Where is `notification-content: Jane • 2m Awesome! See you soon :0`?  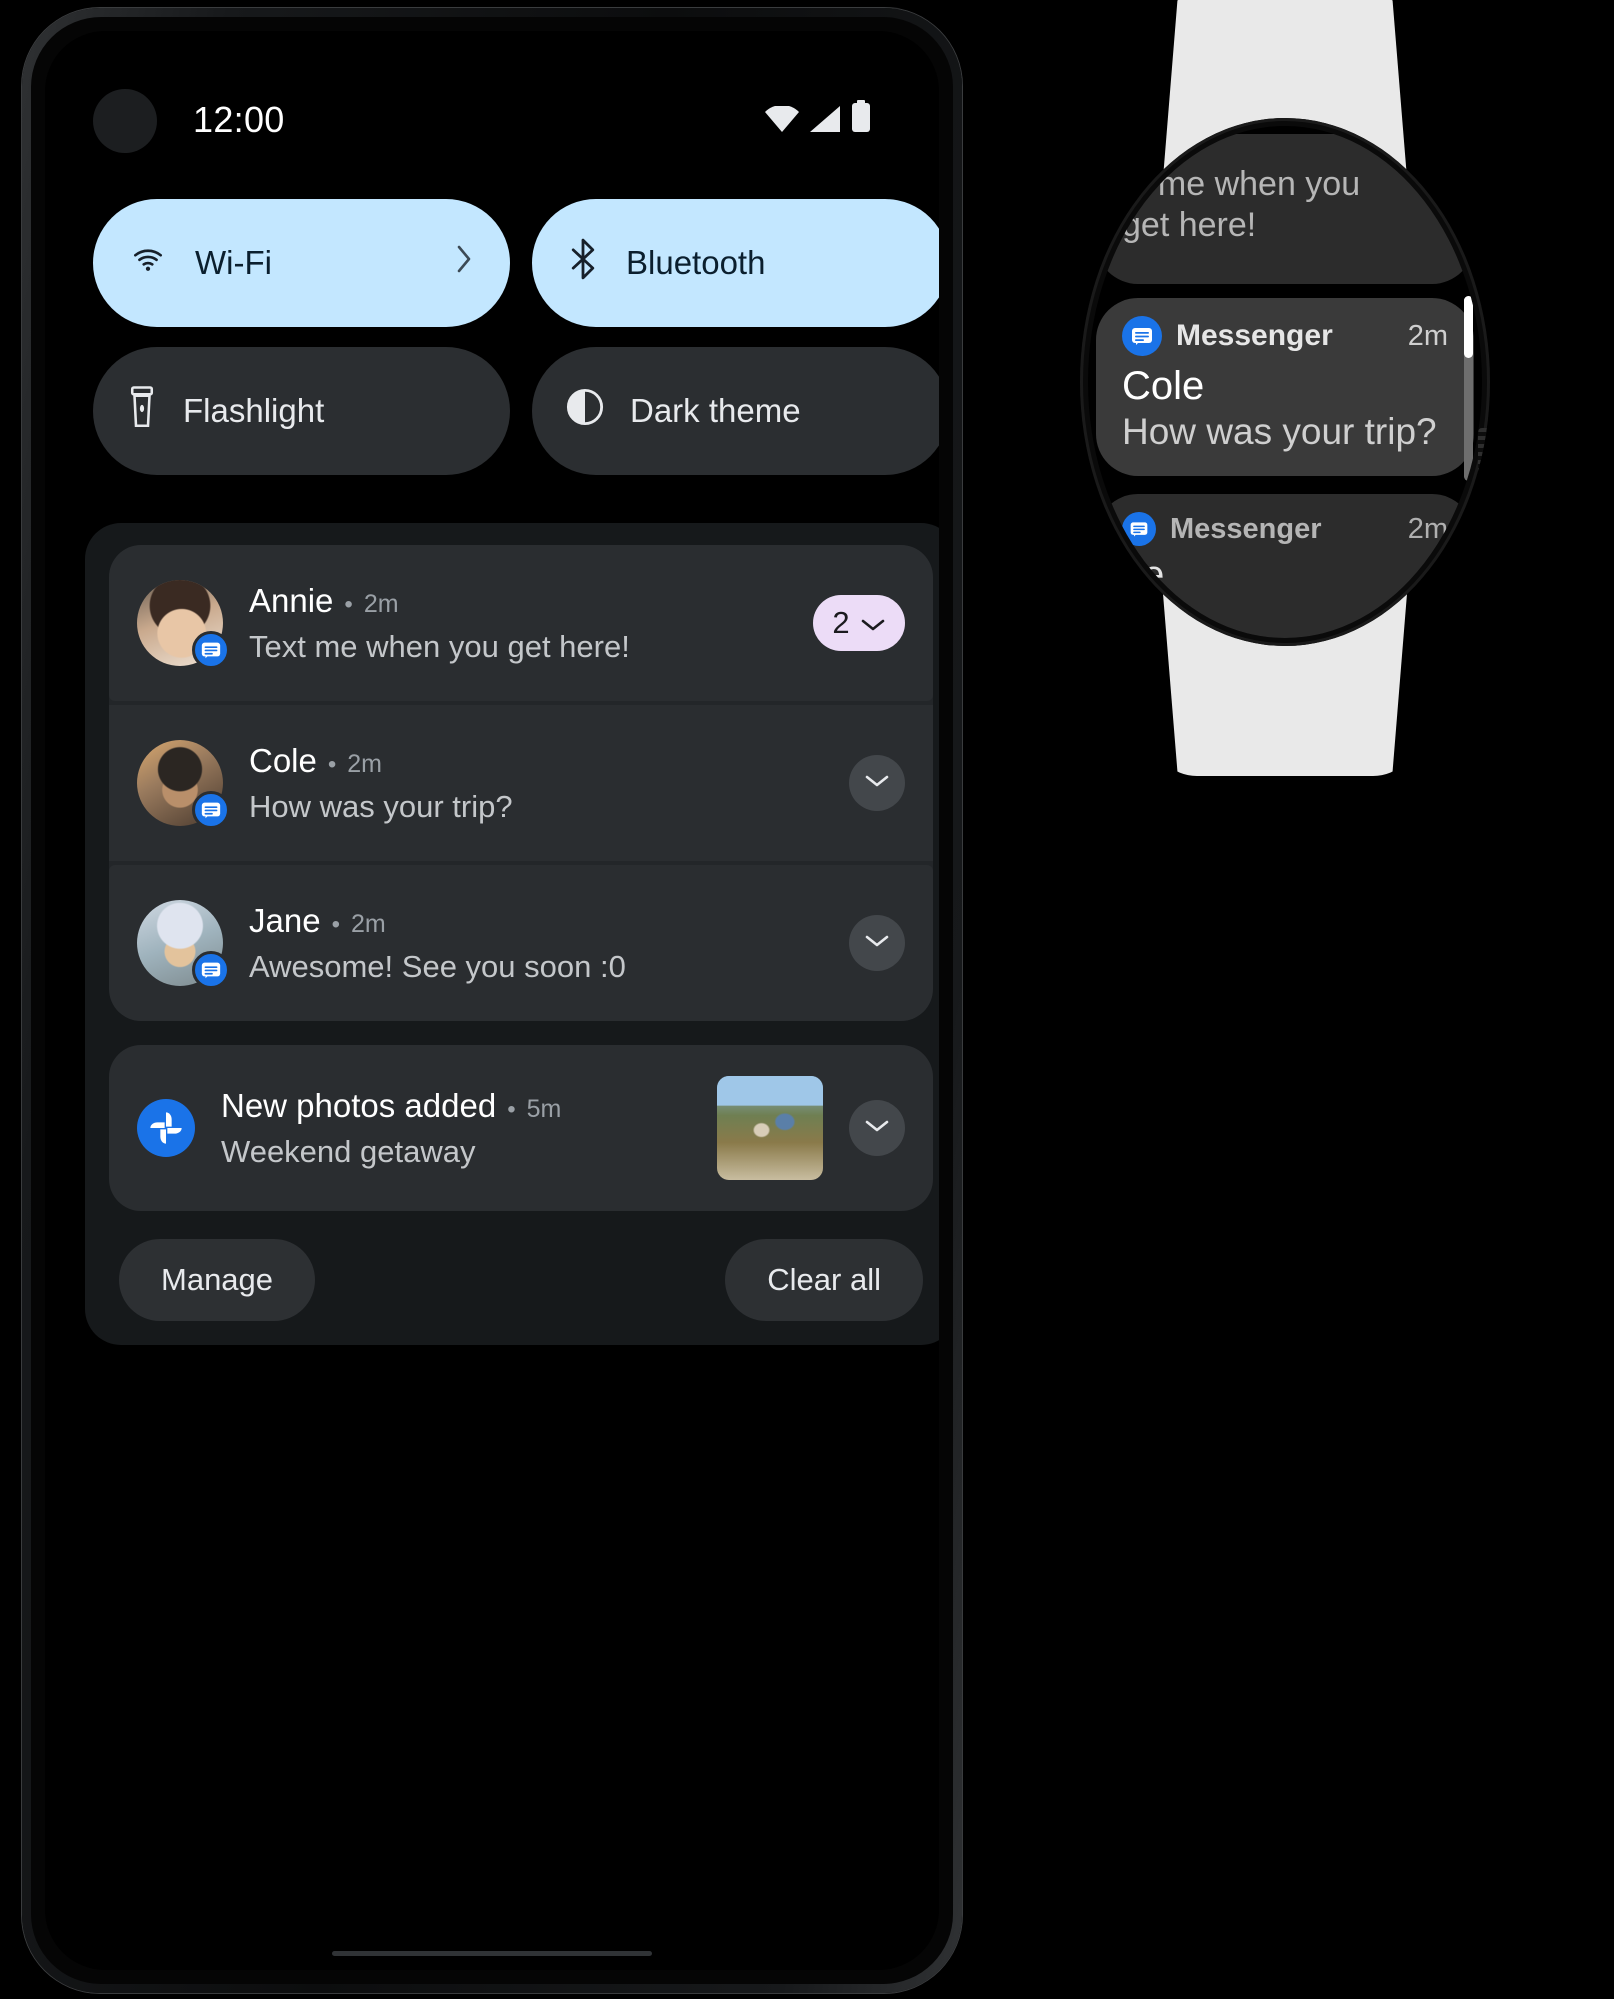 notification-content: Jane • 2m Awesome! See you soon :0 is located at coordinates (536, 943).